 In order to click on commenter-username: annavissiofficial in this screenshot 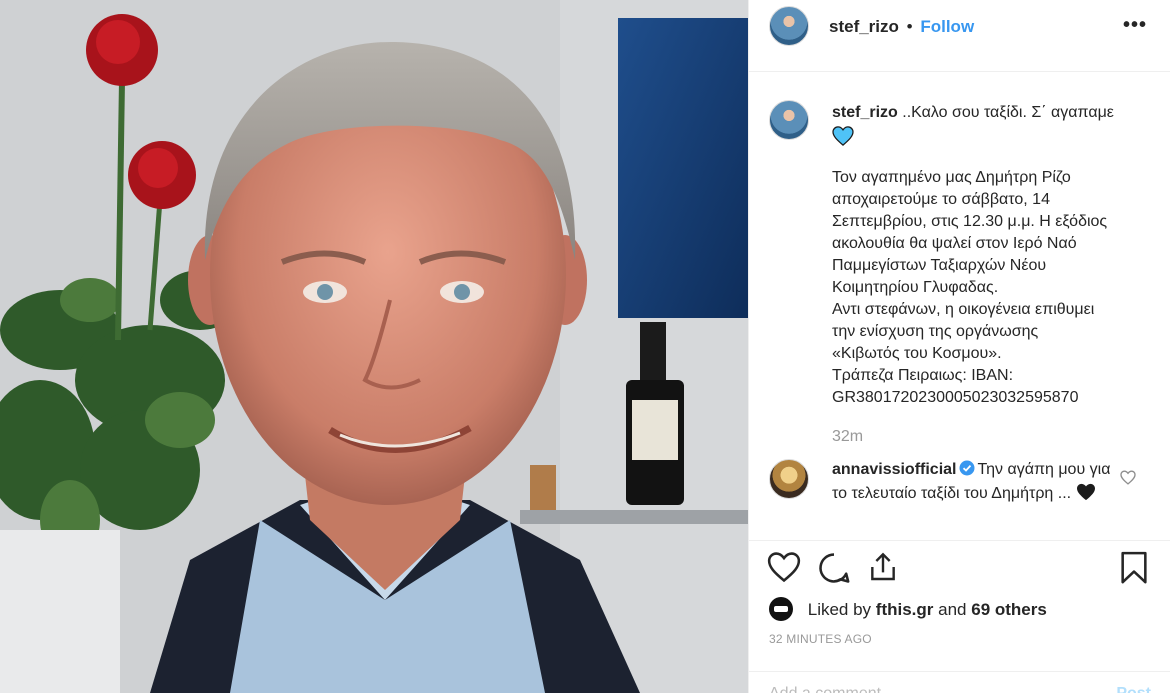, I will do `click(894, 469)`.